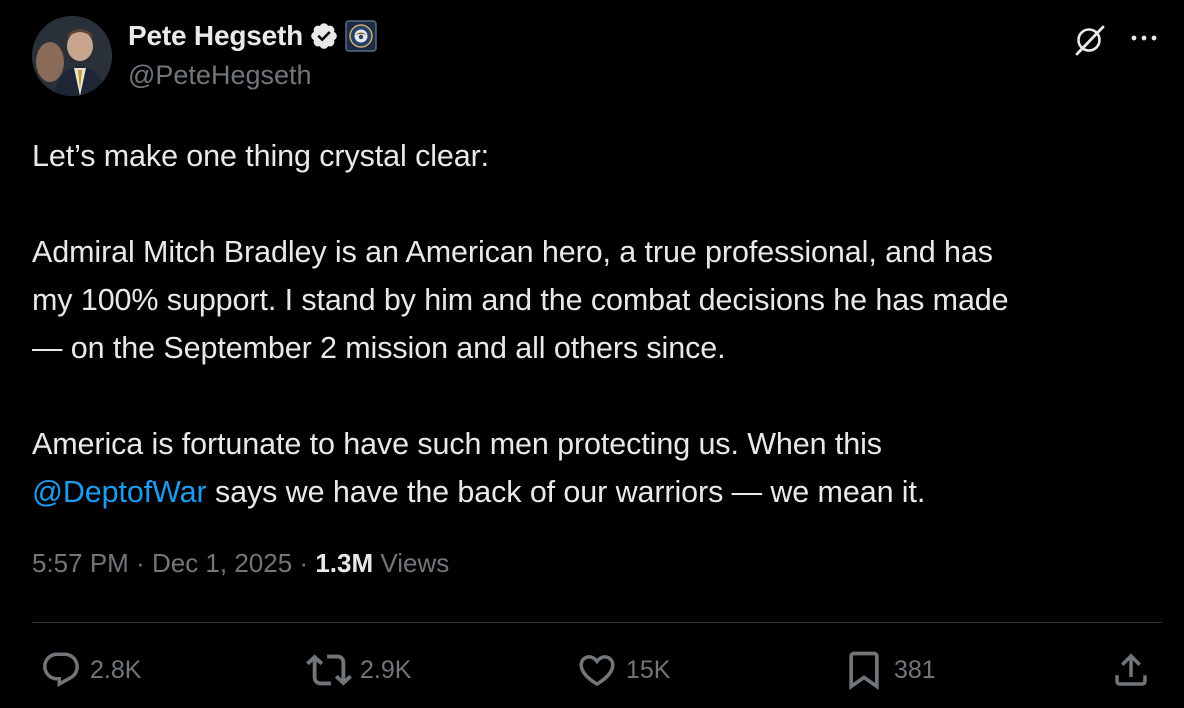 The image size is (1184, 708). Describe the element at coordinates (597, 622) in the screenshot. I see `divider` at that location.